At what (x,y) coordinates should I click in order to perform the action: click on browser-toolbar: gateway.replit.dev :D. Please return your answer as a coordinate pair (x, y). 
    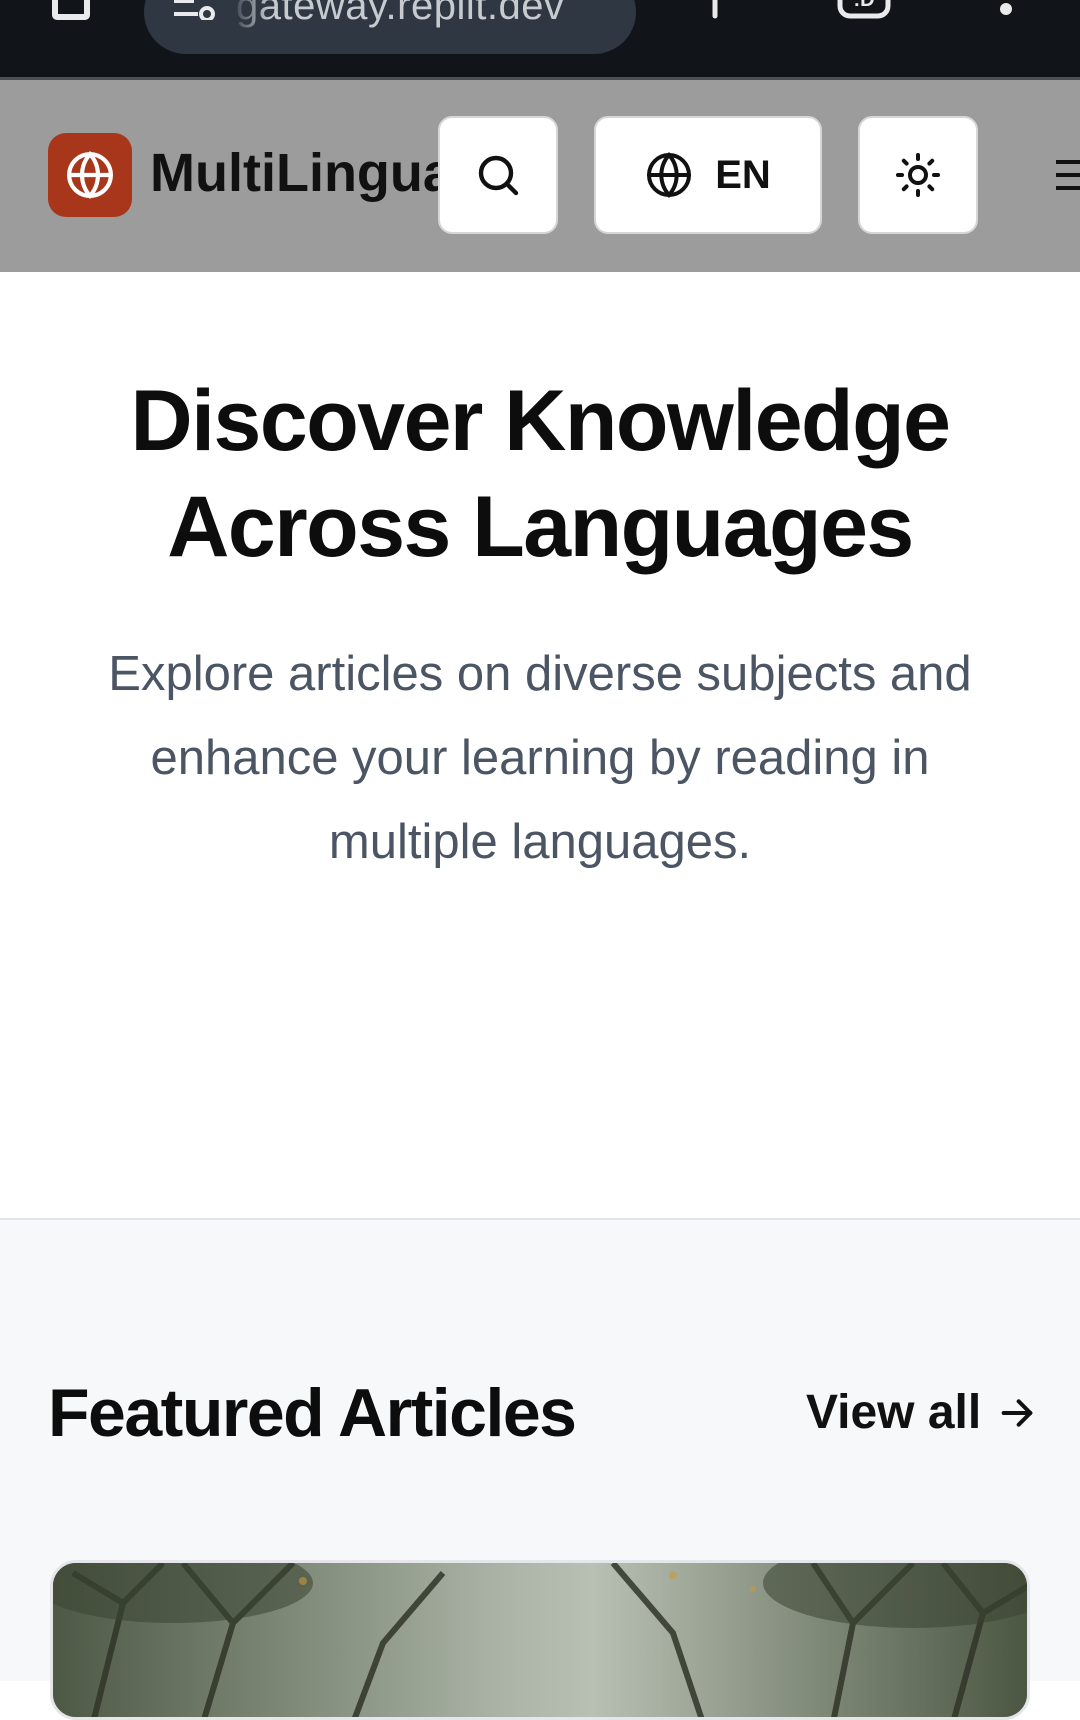
    Looking at the image, I should click on (540, 40).